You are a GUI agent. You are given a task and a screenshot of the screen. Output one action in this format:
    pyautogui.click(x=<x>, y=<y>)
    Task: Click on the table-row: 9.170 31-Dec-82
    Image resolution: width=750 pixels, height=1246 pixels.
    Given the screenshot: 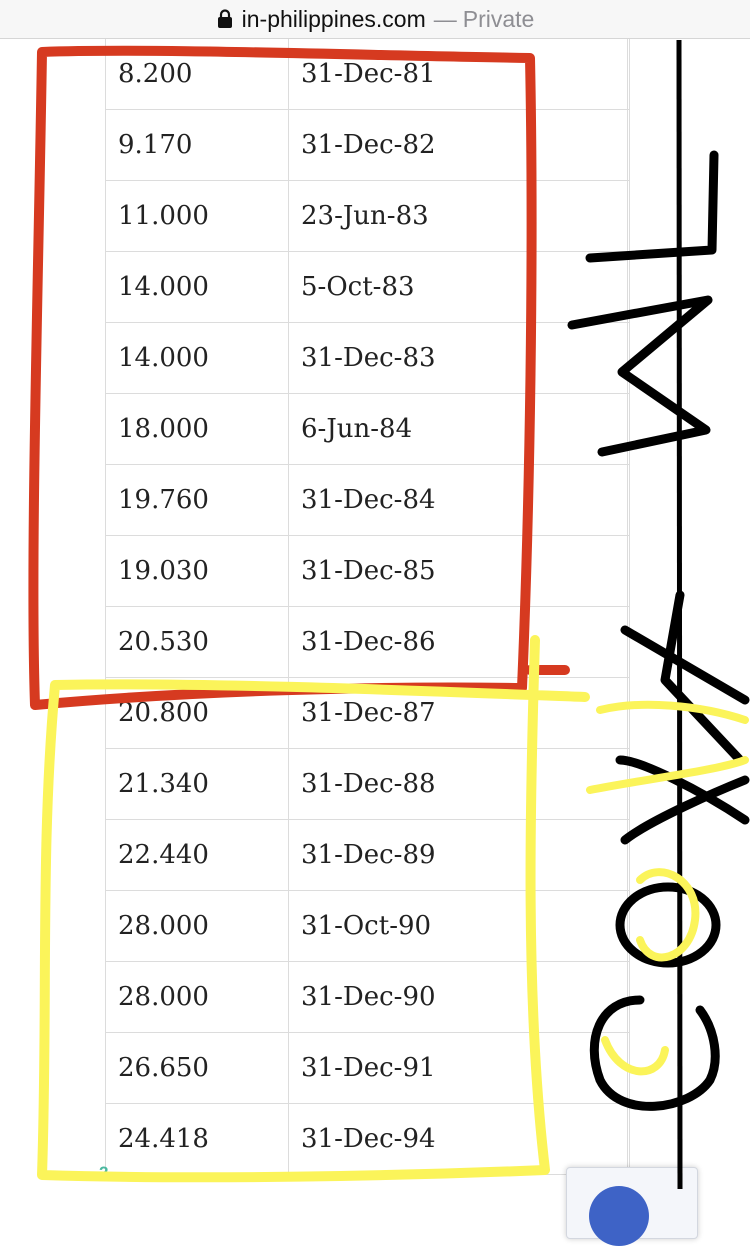 What is the action you would take?
    pyautogui.click(x=367, y=145)
    